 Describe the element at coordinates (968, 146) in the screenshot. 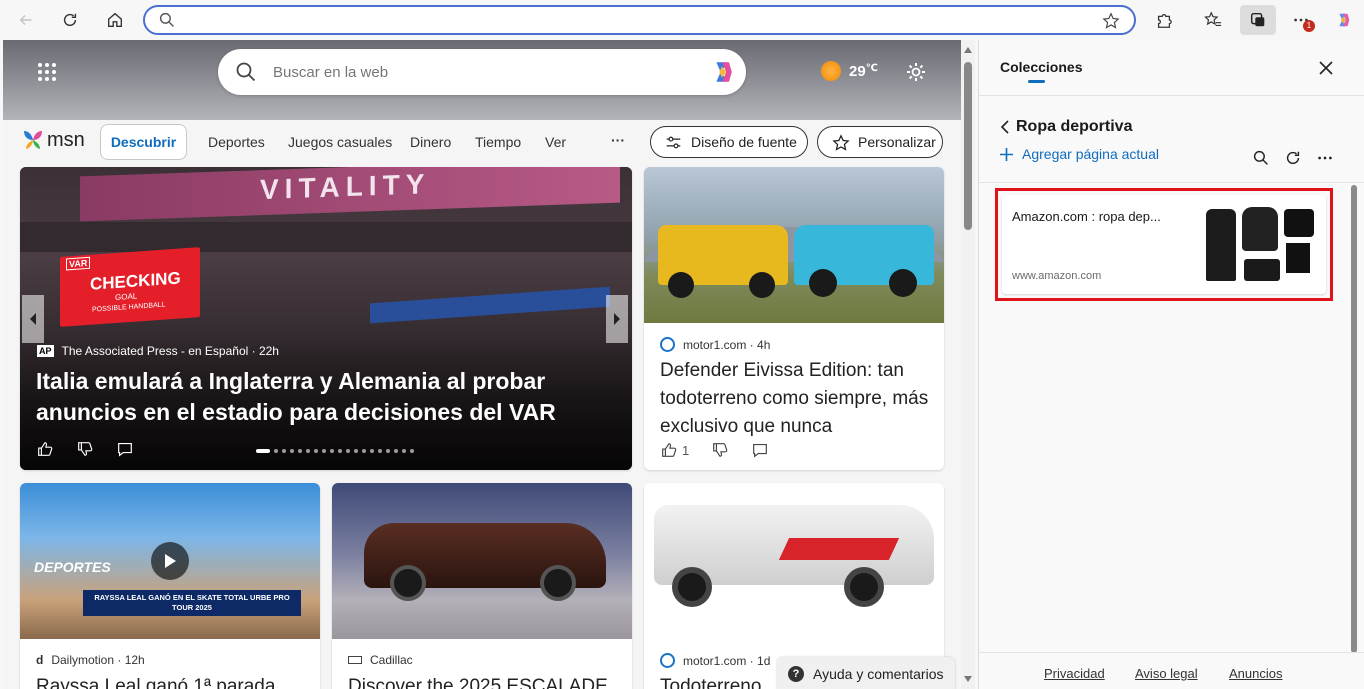

I see `scroll-thumb` at that location.